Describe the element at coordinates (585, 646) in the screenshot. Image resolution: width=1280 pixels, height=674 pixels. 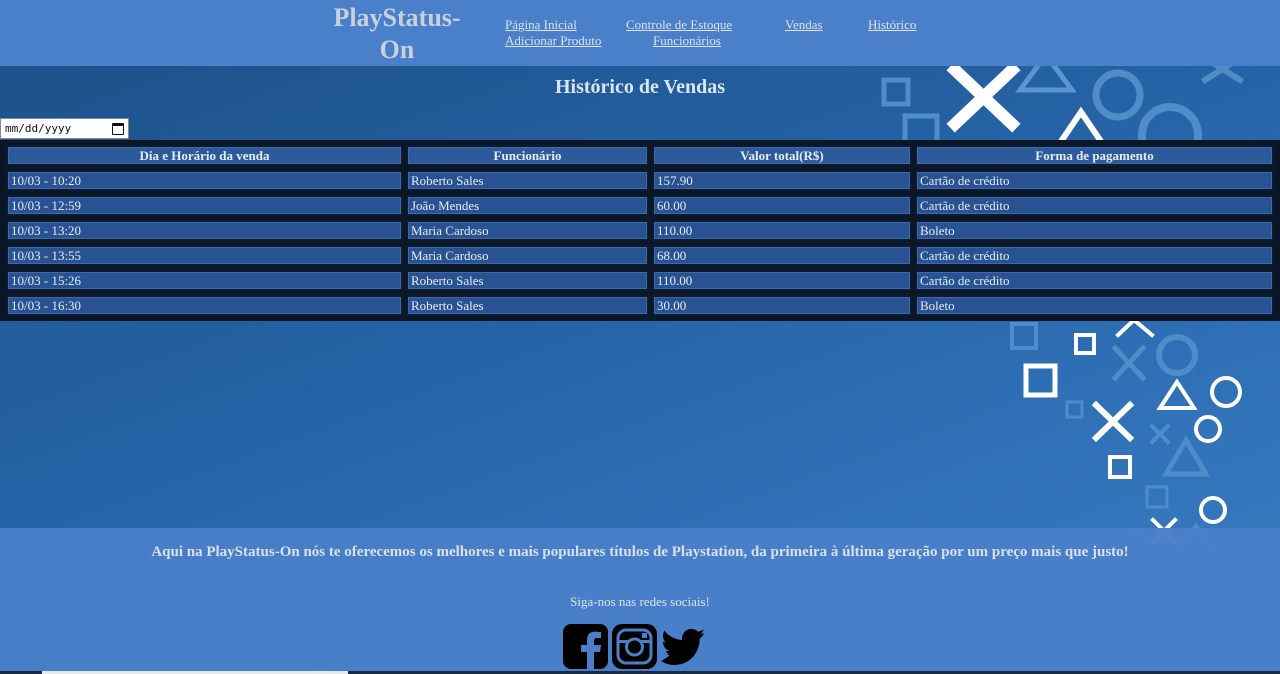
I see `facebook-icon` at that location.